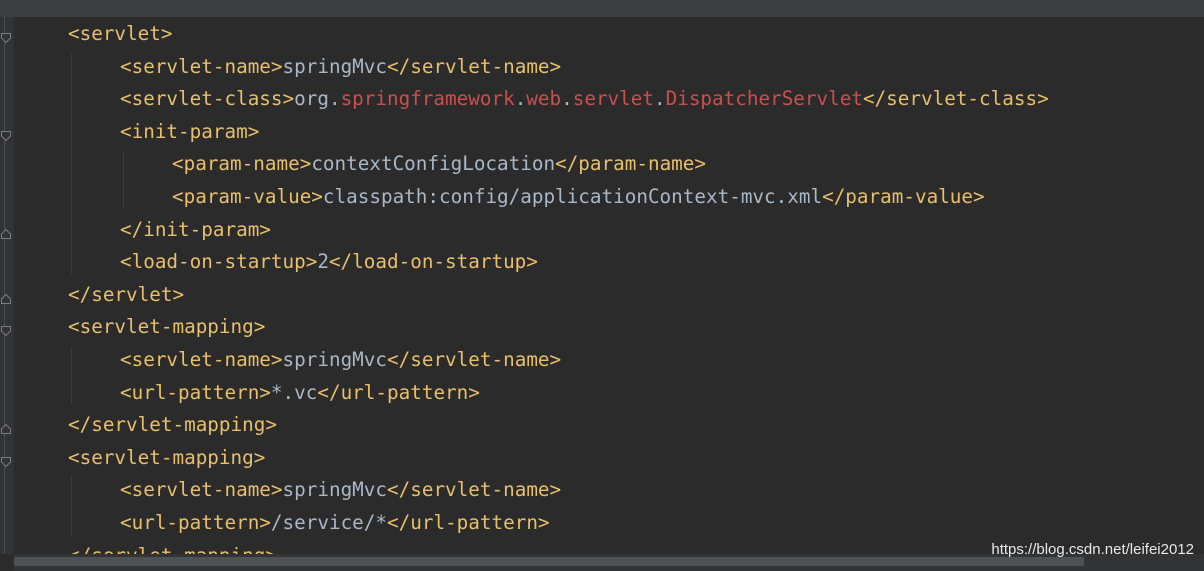 This screenshot has height=571, width=1204. Describe the element at coordinates (242, 164) in the screenshot. I see `xml-tag: <param-name>` at that location.